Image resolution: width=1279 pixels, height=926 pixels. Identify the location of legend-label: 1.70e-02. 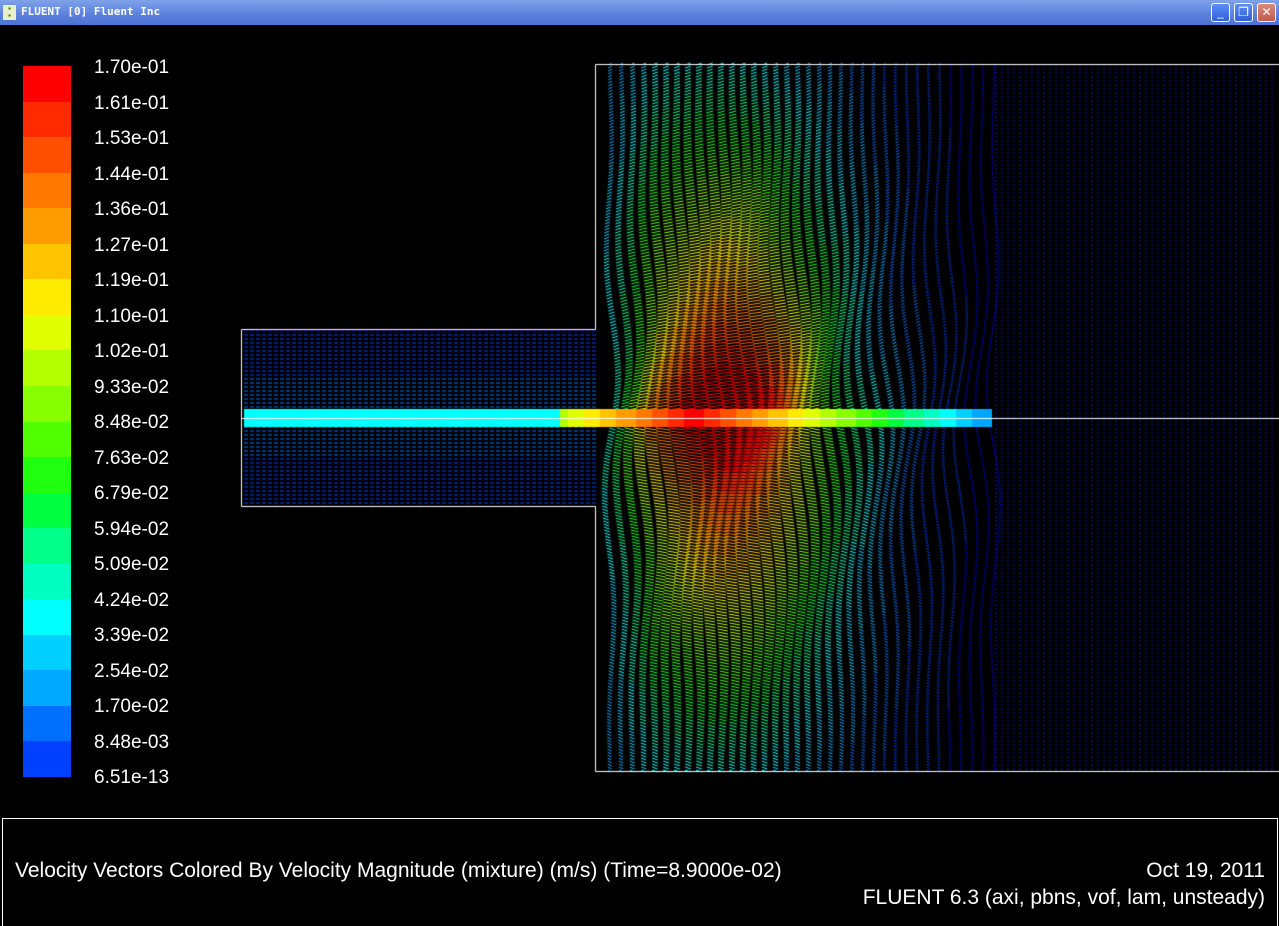
(132, 706).